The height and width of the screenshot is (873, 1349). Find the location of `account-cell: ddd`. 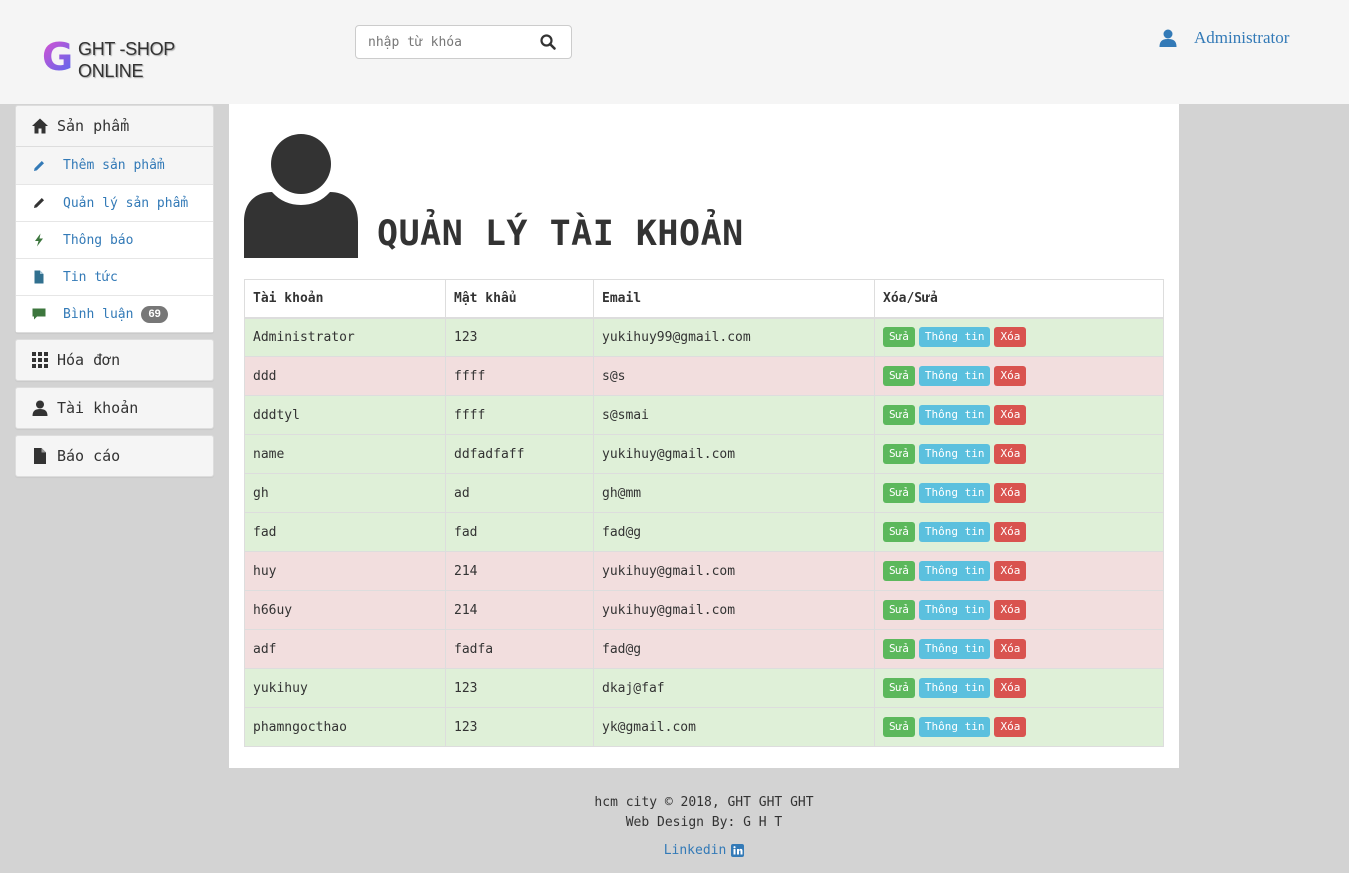

account-cell: ddd is located at coordinates (345, 376).